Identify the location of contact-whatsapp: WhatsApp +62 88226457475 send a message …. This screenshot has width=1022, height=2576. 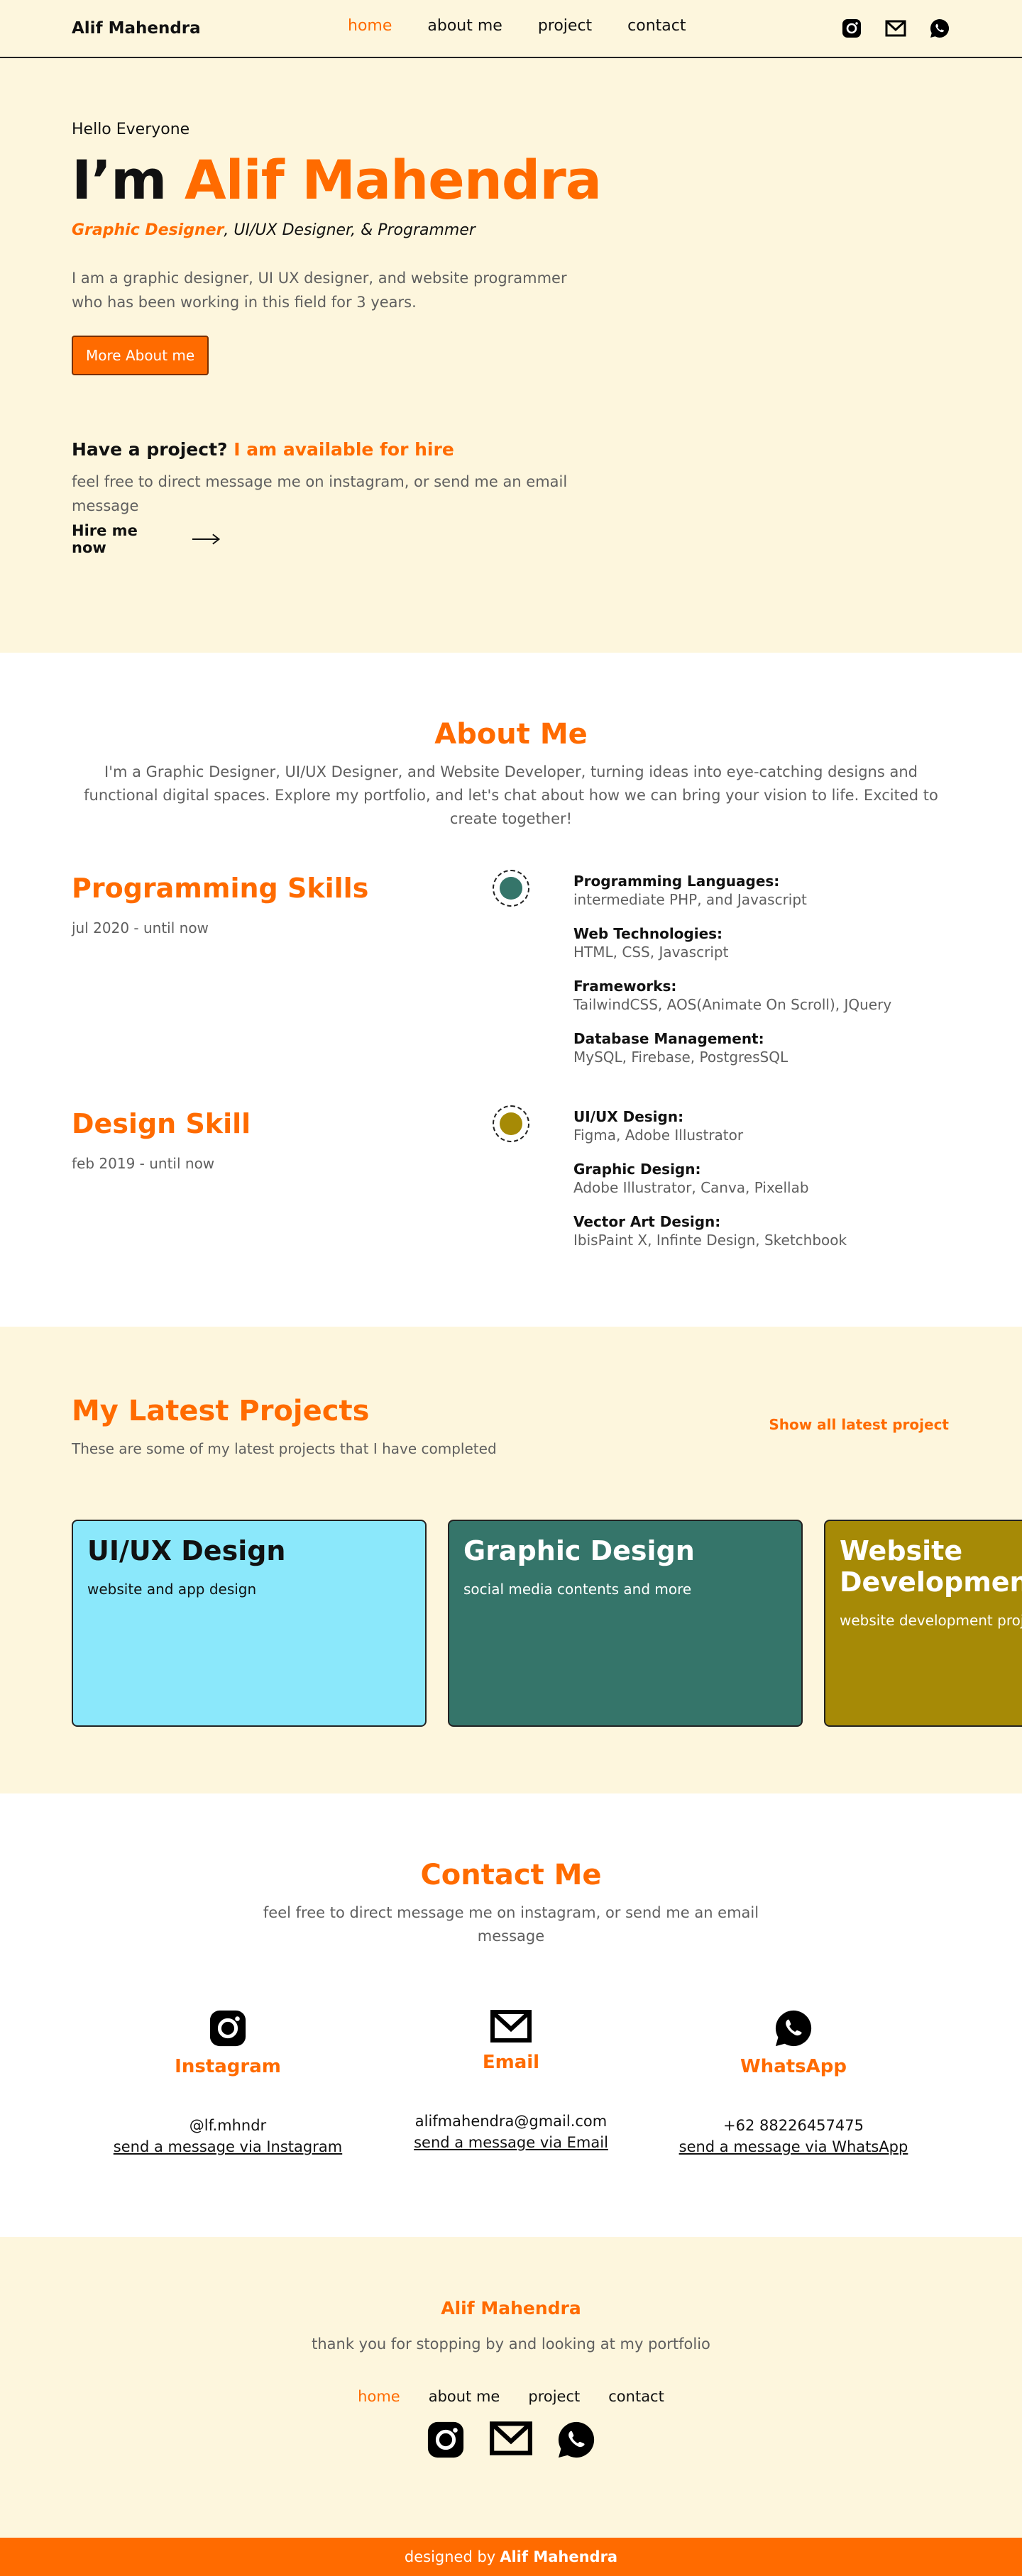
(793, 2082).